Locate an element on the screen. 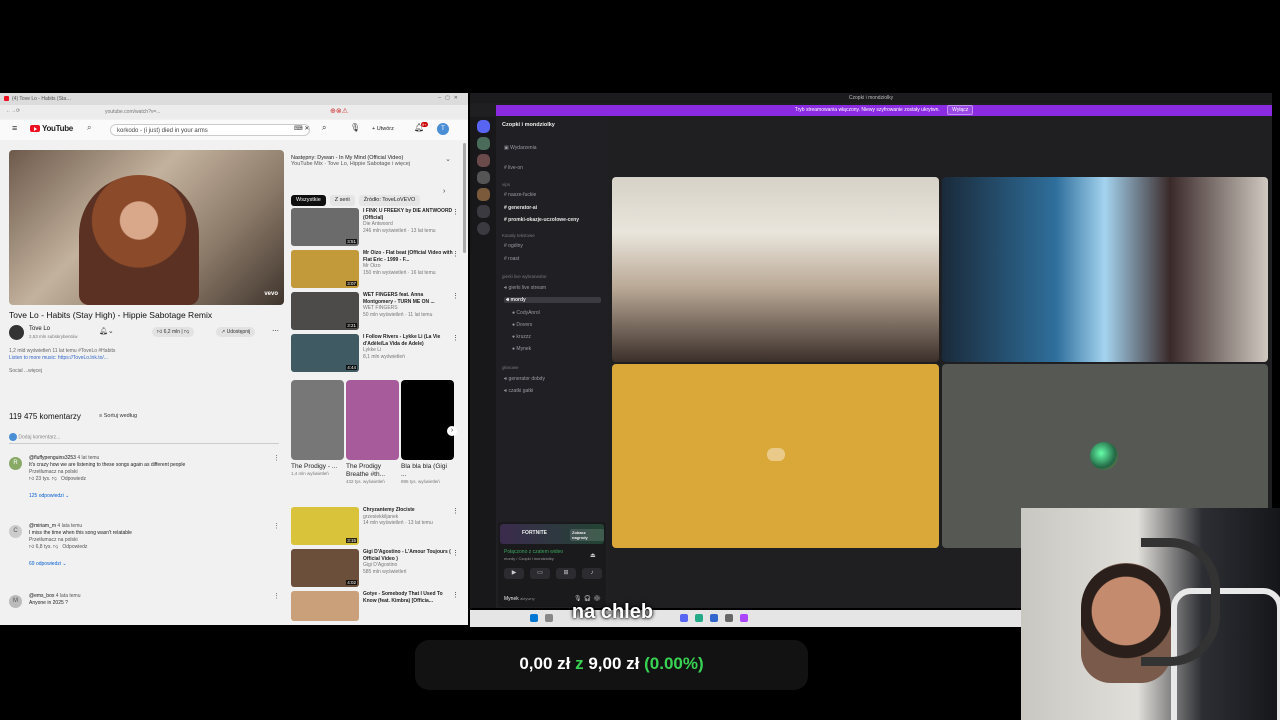 The height and width of the screenshot is (720, 1280). chip-source: Źródło: ToveLoVEVO is located at coordinates (389, 200).